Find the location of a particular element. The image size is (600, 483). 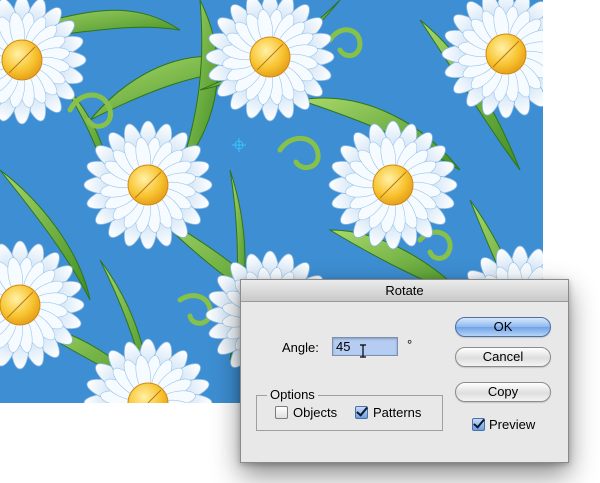

dialog-title: Rotate is located at coordinates (404, 291).